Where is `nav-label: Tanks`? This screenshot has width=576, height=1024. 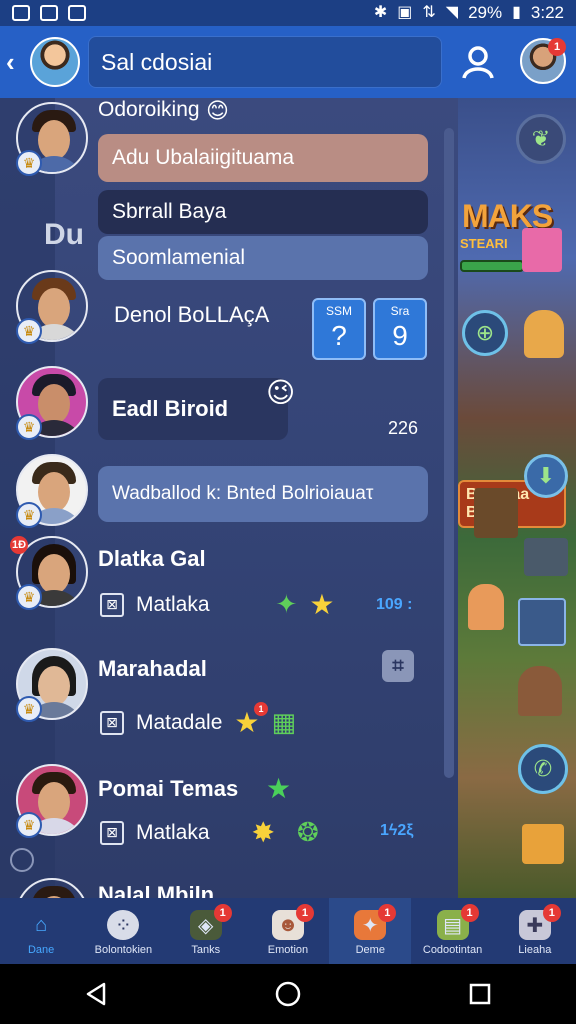 nav-label: Tanks is located at coordinates (206, 950).